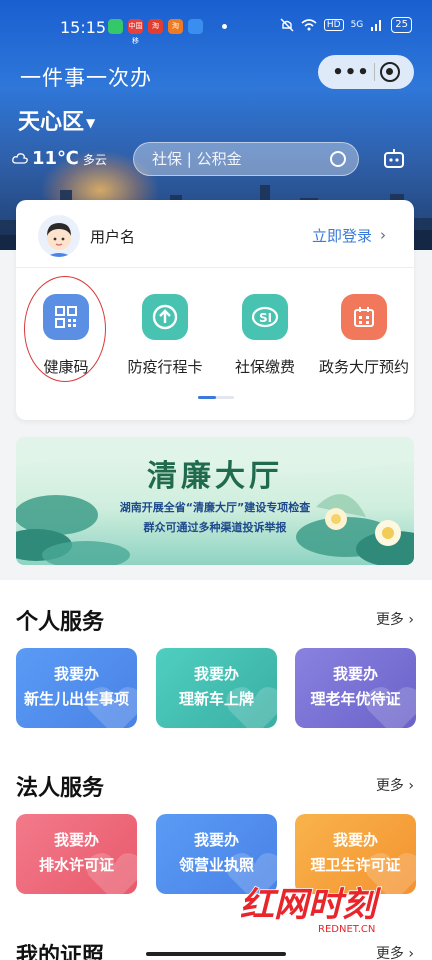  What do you see at coordinates (60, 622) in the screenshot?
I see `personal-services-title: 个人服务` at bounding box center [60, 622].